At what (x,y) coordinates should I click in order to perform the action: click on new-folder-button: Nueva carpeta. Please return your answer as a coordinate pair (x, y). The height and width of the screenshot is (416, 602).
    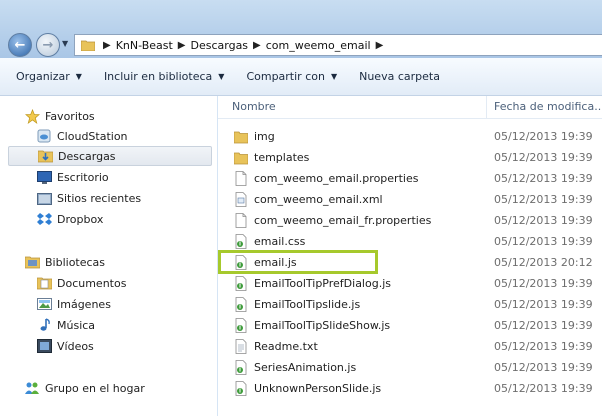
    Looking at the image, I should click on (399, 77).